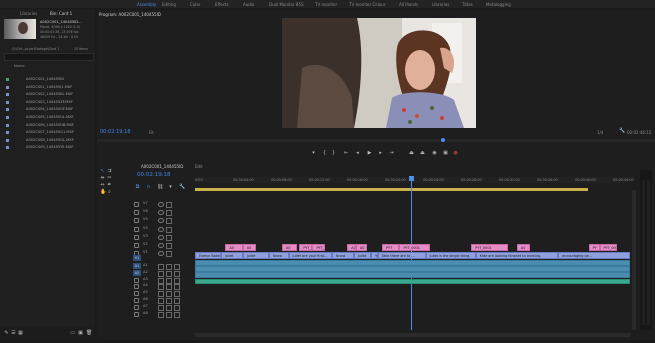 The height and width of the screenshot is (343, 655). Describe the element at coordinates (412, 275) in the screenshot. I see `audio-clip-a3` at that location.